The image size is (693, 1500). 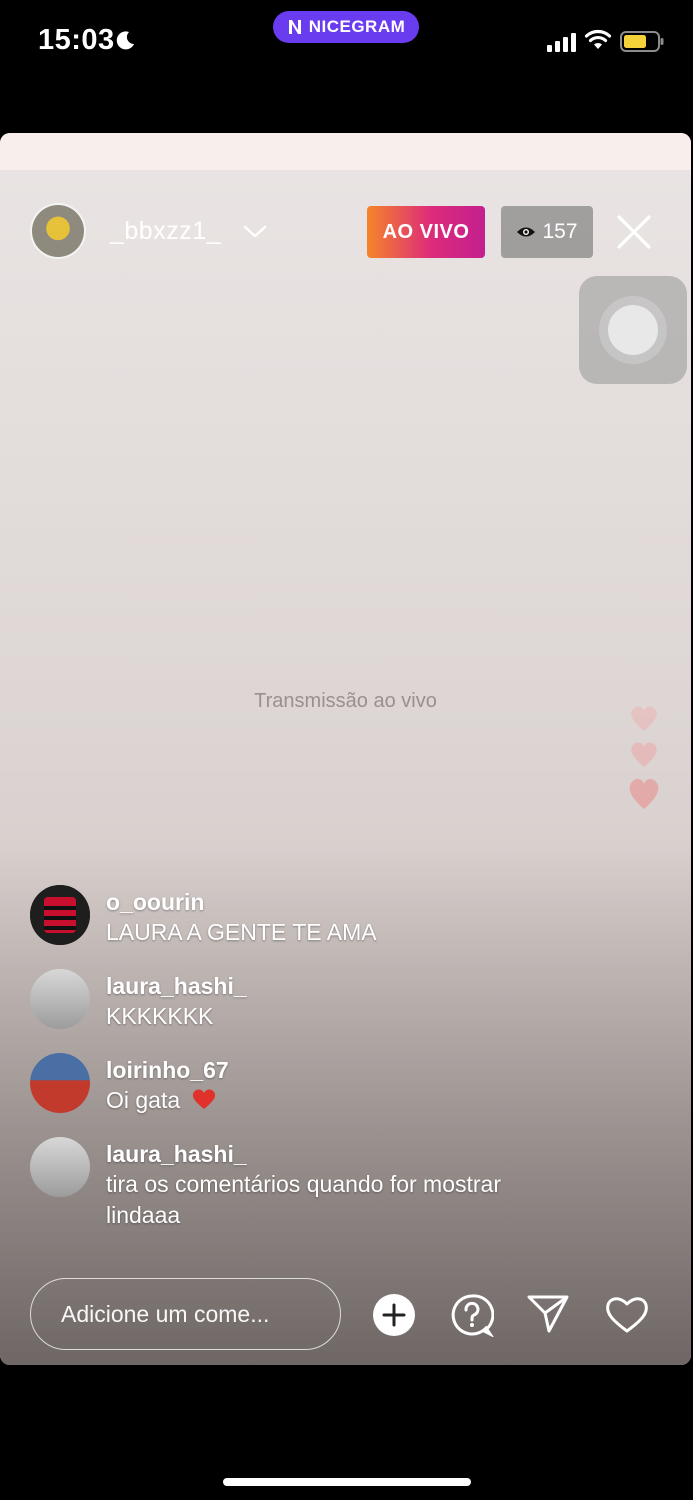 I want to click on host-username: _bbxzz1_, so click(x=165, y=231).